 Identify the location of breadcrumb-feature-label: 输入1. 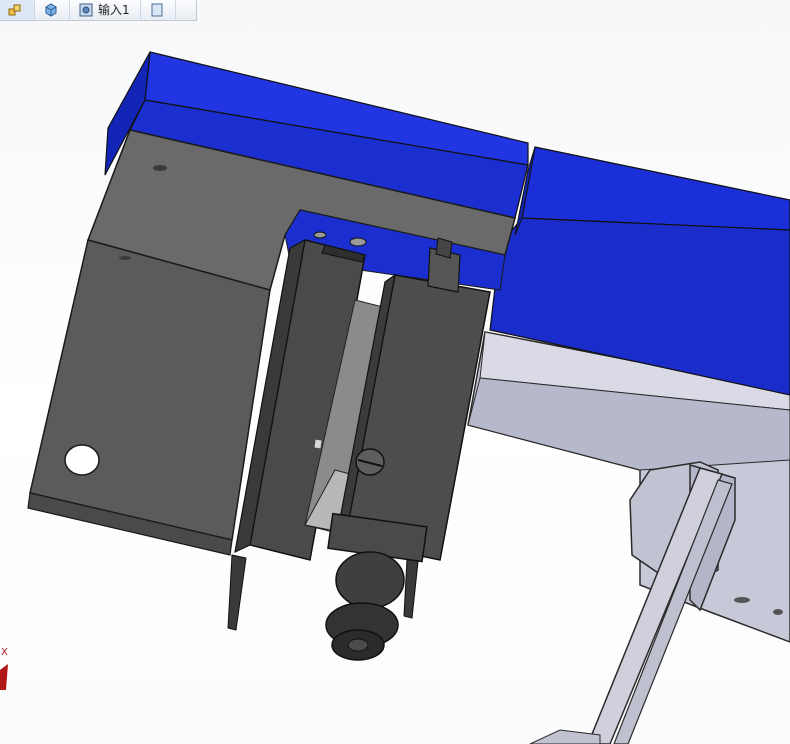
(114, 10).